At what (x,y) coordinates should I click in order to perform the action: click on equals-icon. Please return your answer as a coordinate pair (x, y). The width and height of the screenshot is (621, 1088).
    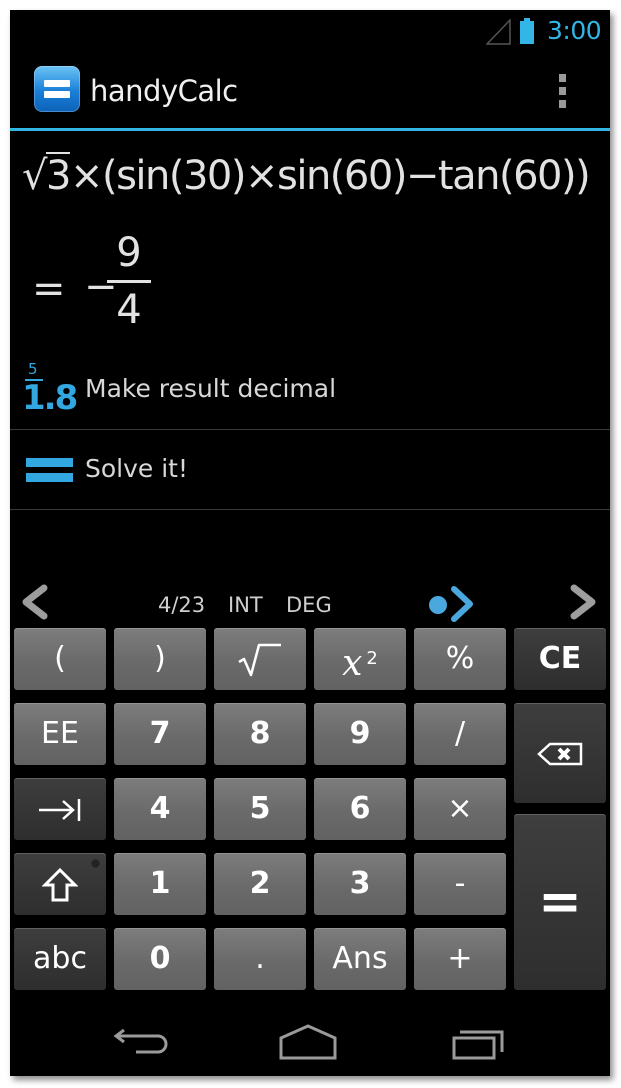
    Looking at the image, I should click on (49, 471).